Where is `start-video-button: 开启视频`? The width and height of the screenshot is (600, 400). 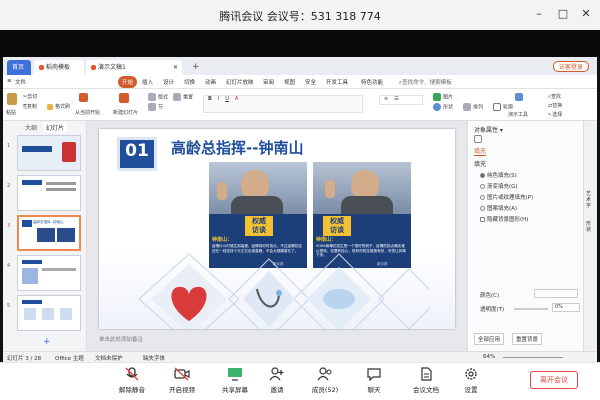
start-video-button: 开启视频 is located at coordinates (182, 380).